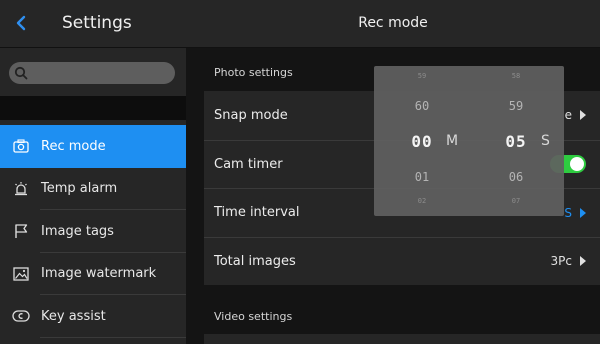 The image size is (600, 344). Describe the element at coordinates (101, 73) in the screenshot. I see `search-input` at that location.